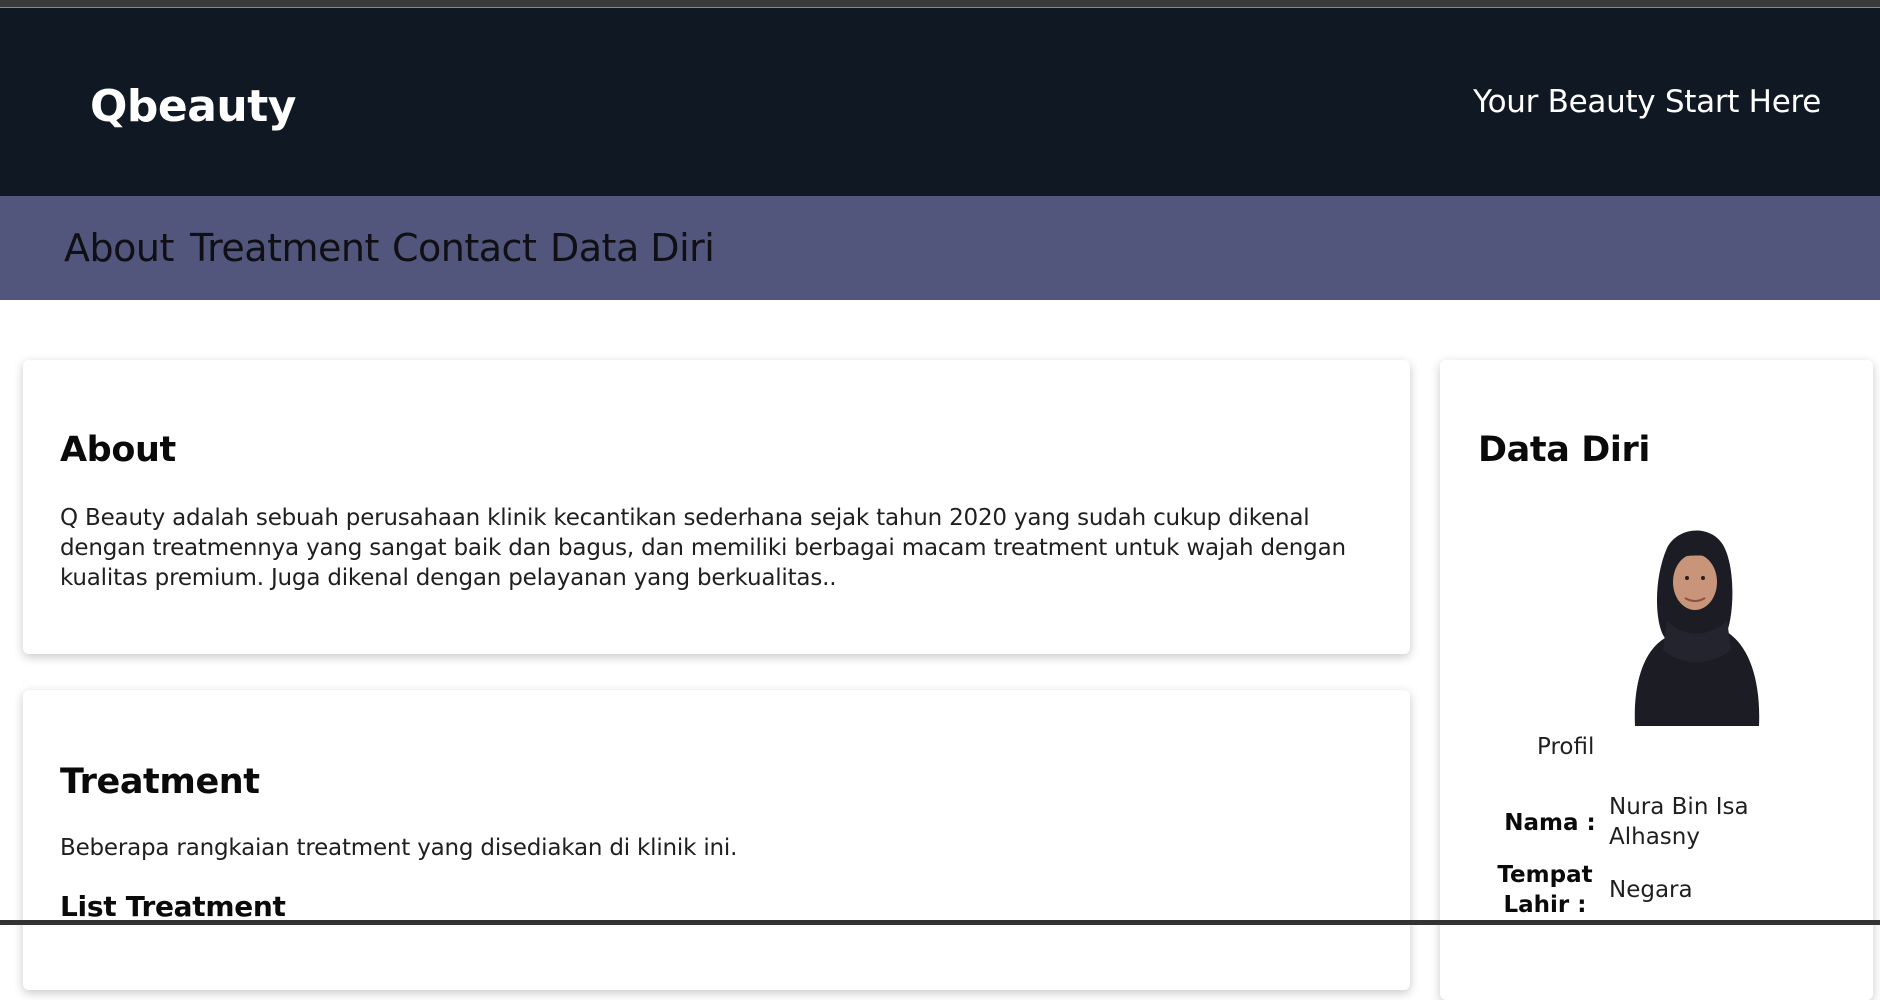 The image size is (1880, 1000). I want to click on nama-label: Nama :, so click(1550, 823).